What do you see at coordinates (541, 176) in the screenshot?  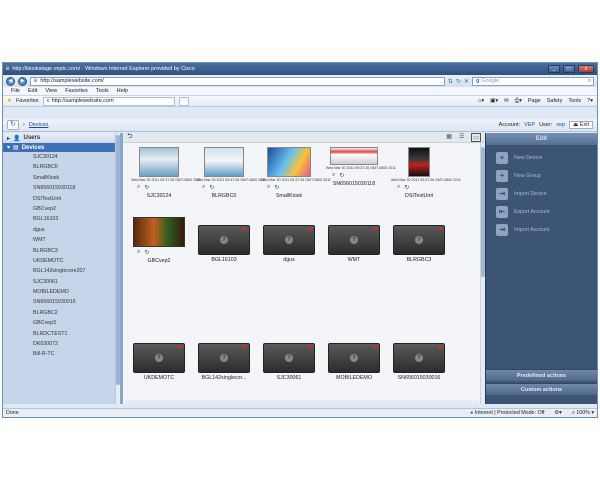 I see `new-group-action: + New Group` at bounding box center [541, 176].